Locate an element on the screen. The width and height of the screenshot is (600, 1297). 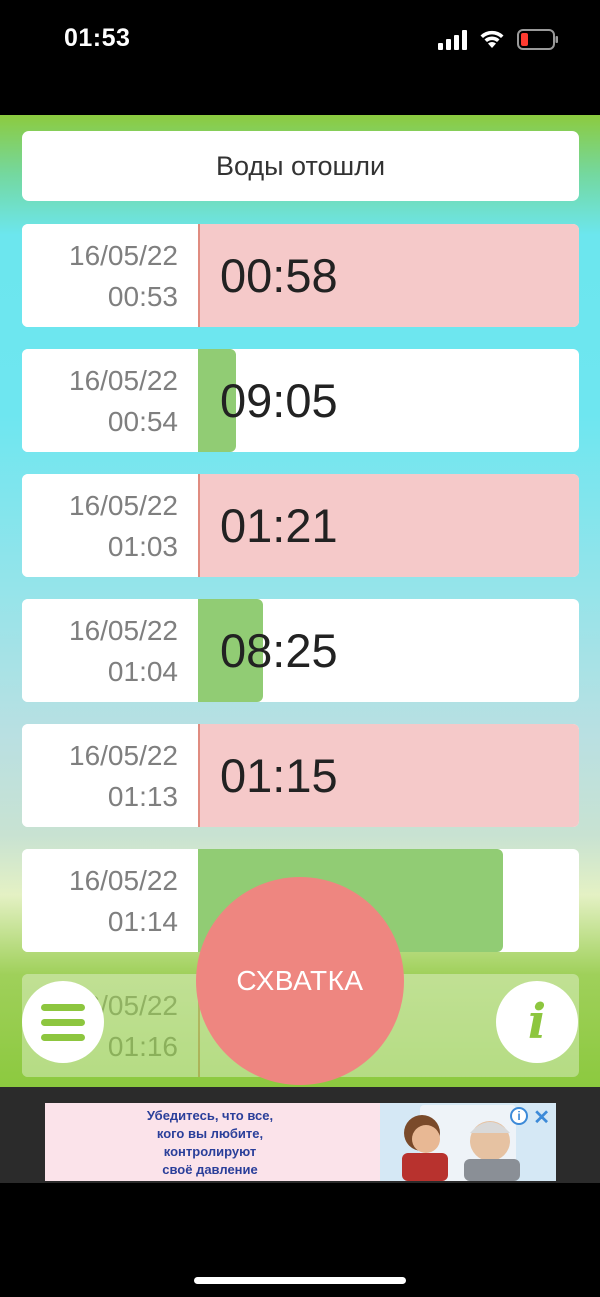
row-timestamp: 16/05/22 01:13 is located at coordinates (110, 775).